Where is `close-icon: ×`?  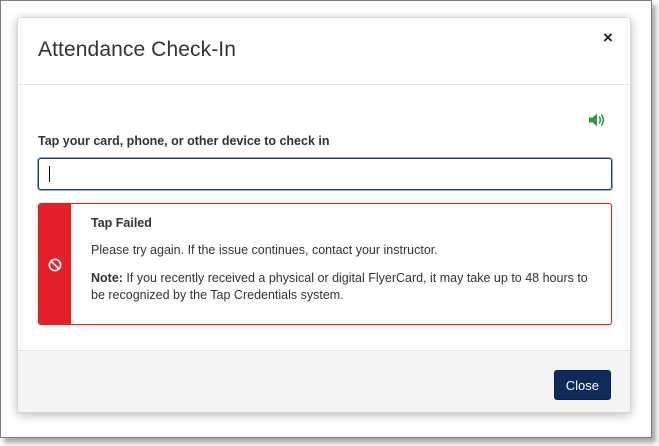
close-icon: × is located at coordinates (608, 37).